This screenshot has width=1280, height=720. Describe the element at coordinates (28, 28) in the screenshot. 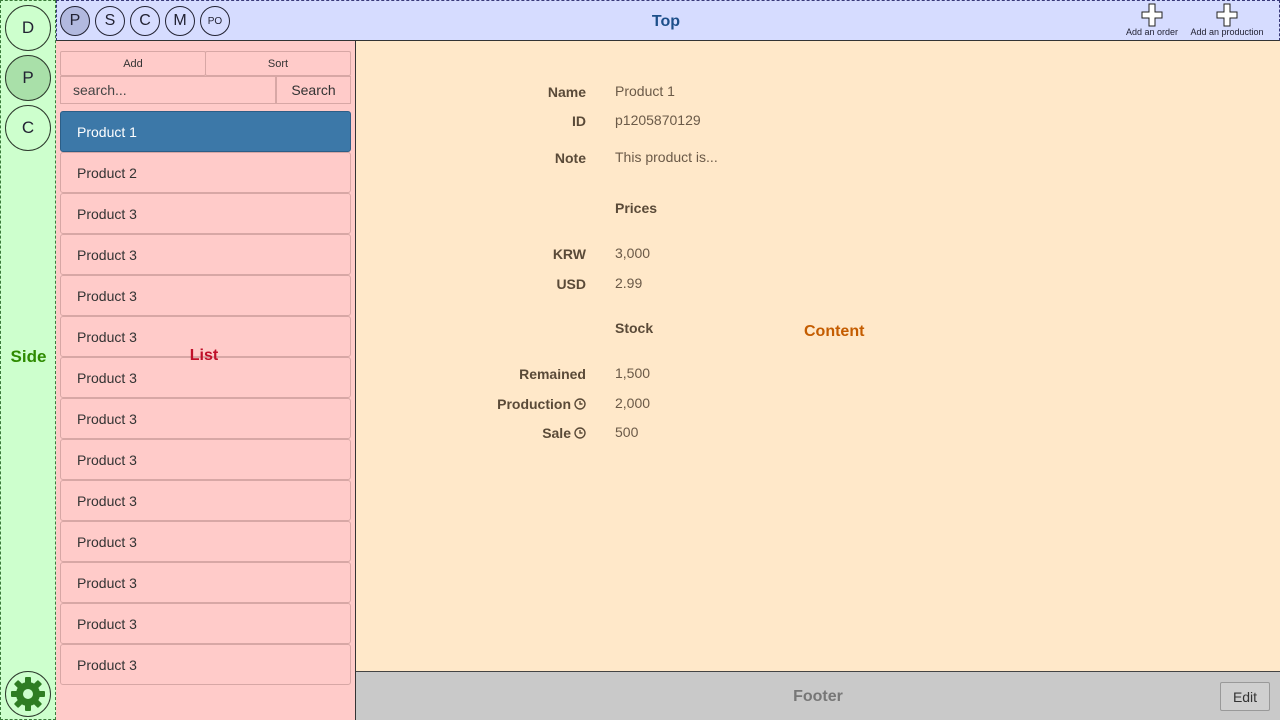

I see `side-button-d: D` at that location.